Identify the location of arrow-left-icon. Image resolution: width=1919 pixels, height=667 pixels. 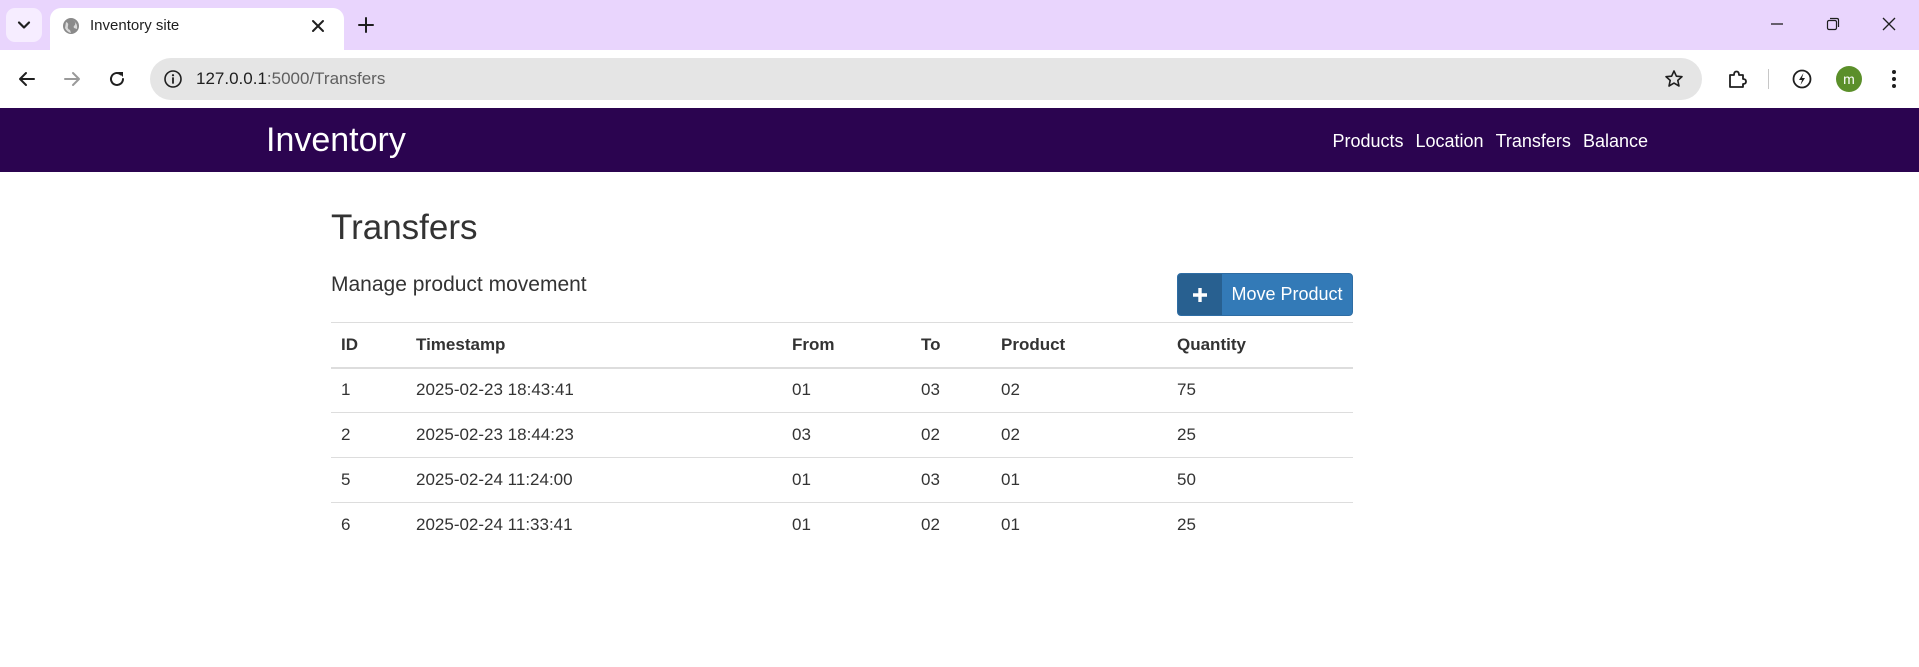
(27, 79).